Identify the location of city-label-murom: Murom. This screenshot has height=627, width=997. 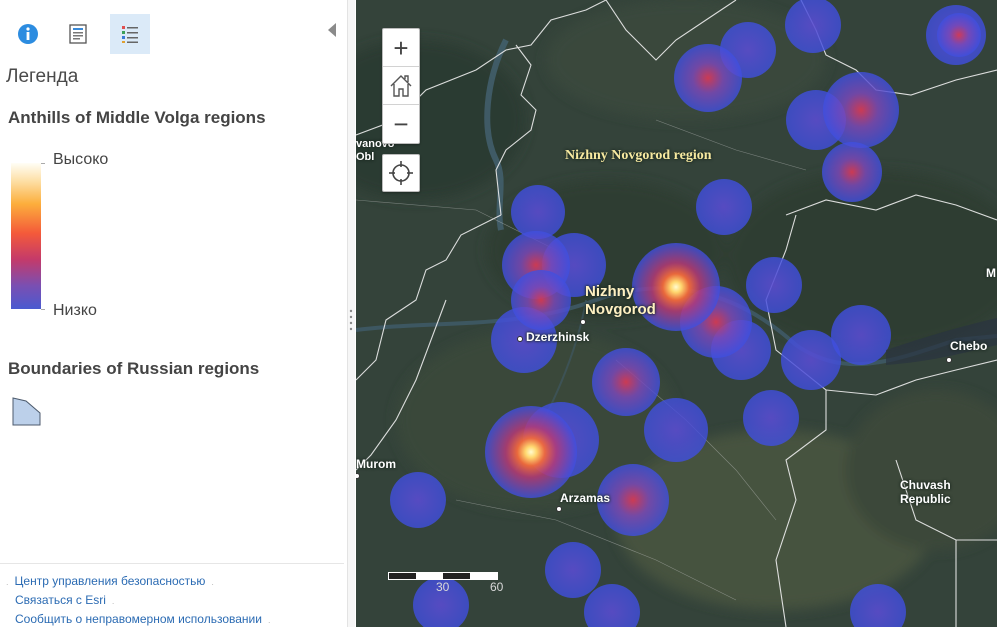
(376, 464).